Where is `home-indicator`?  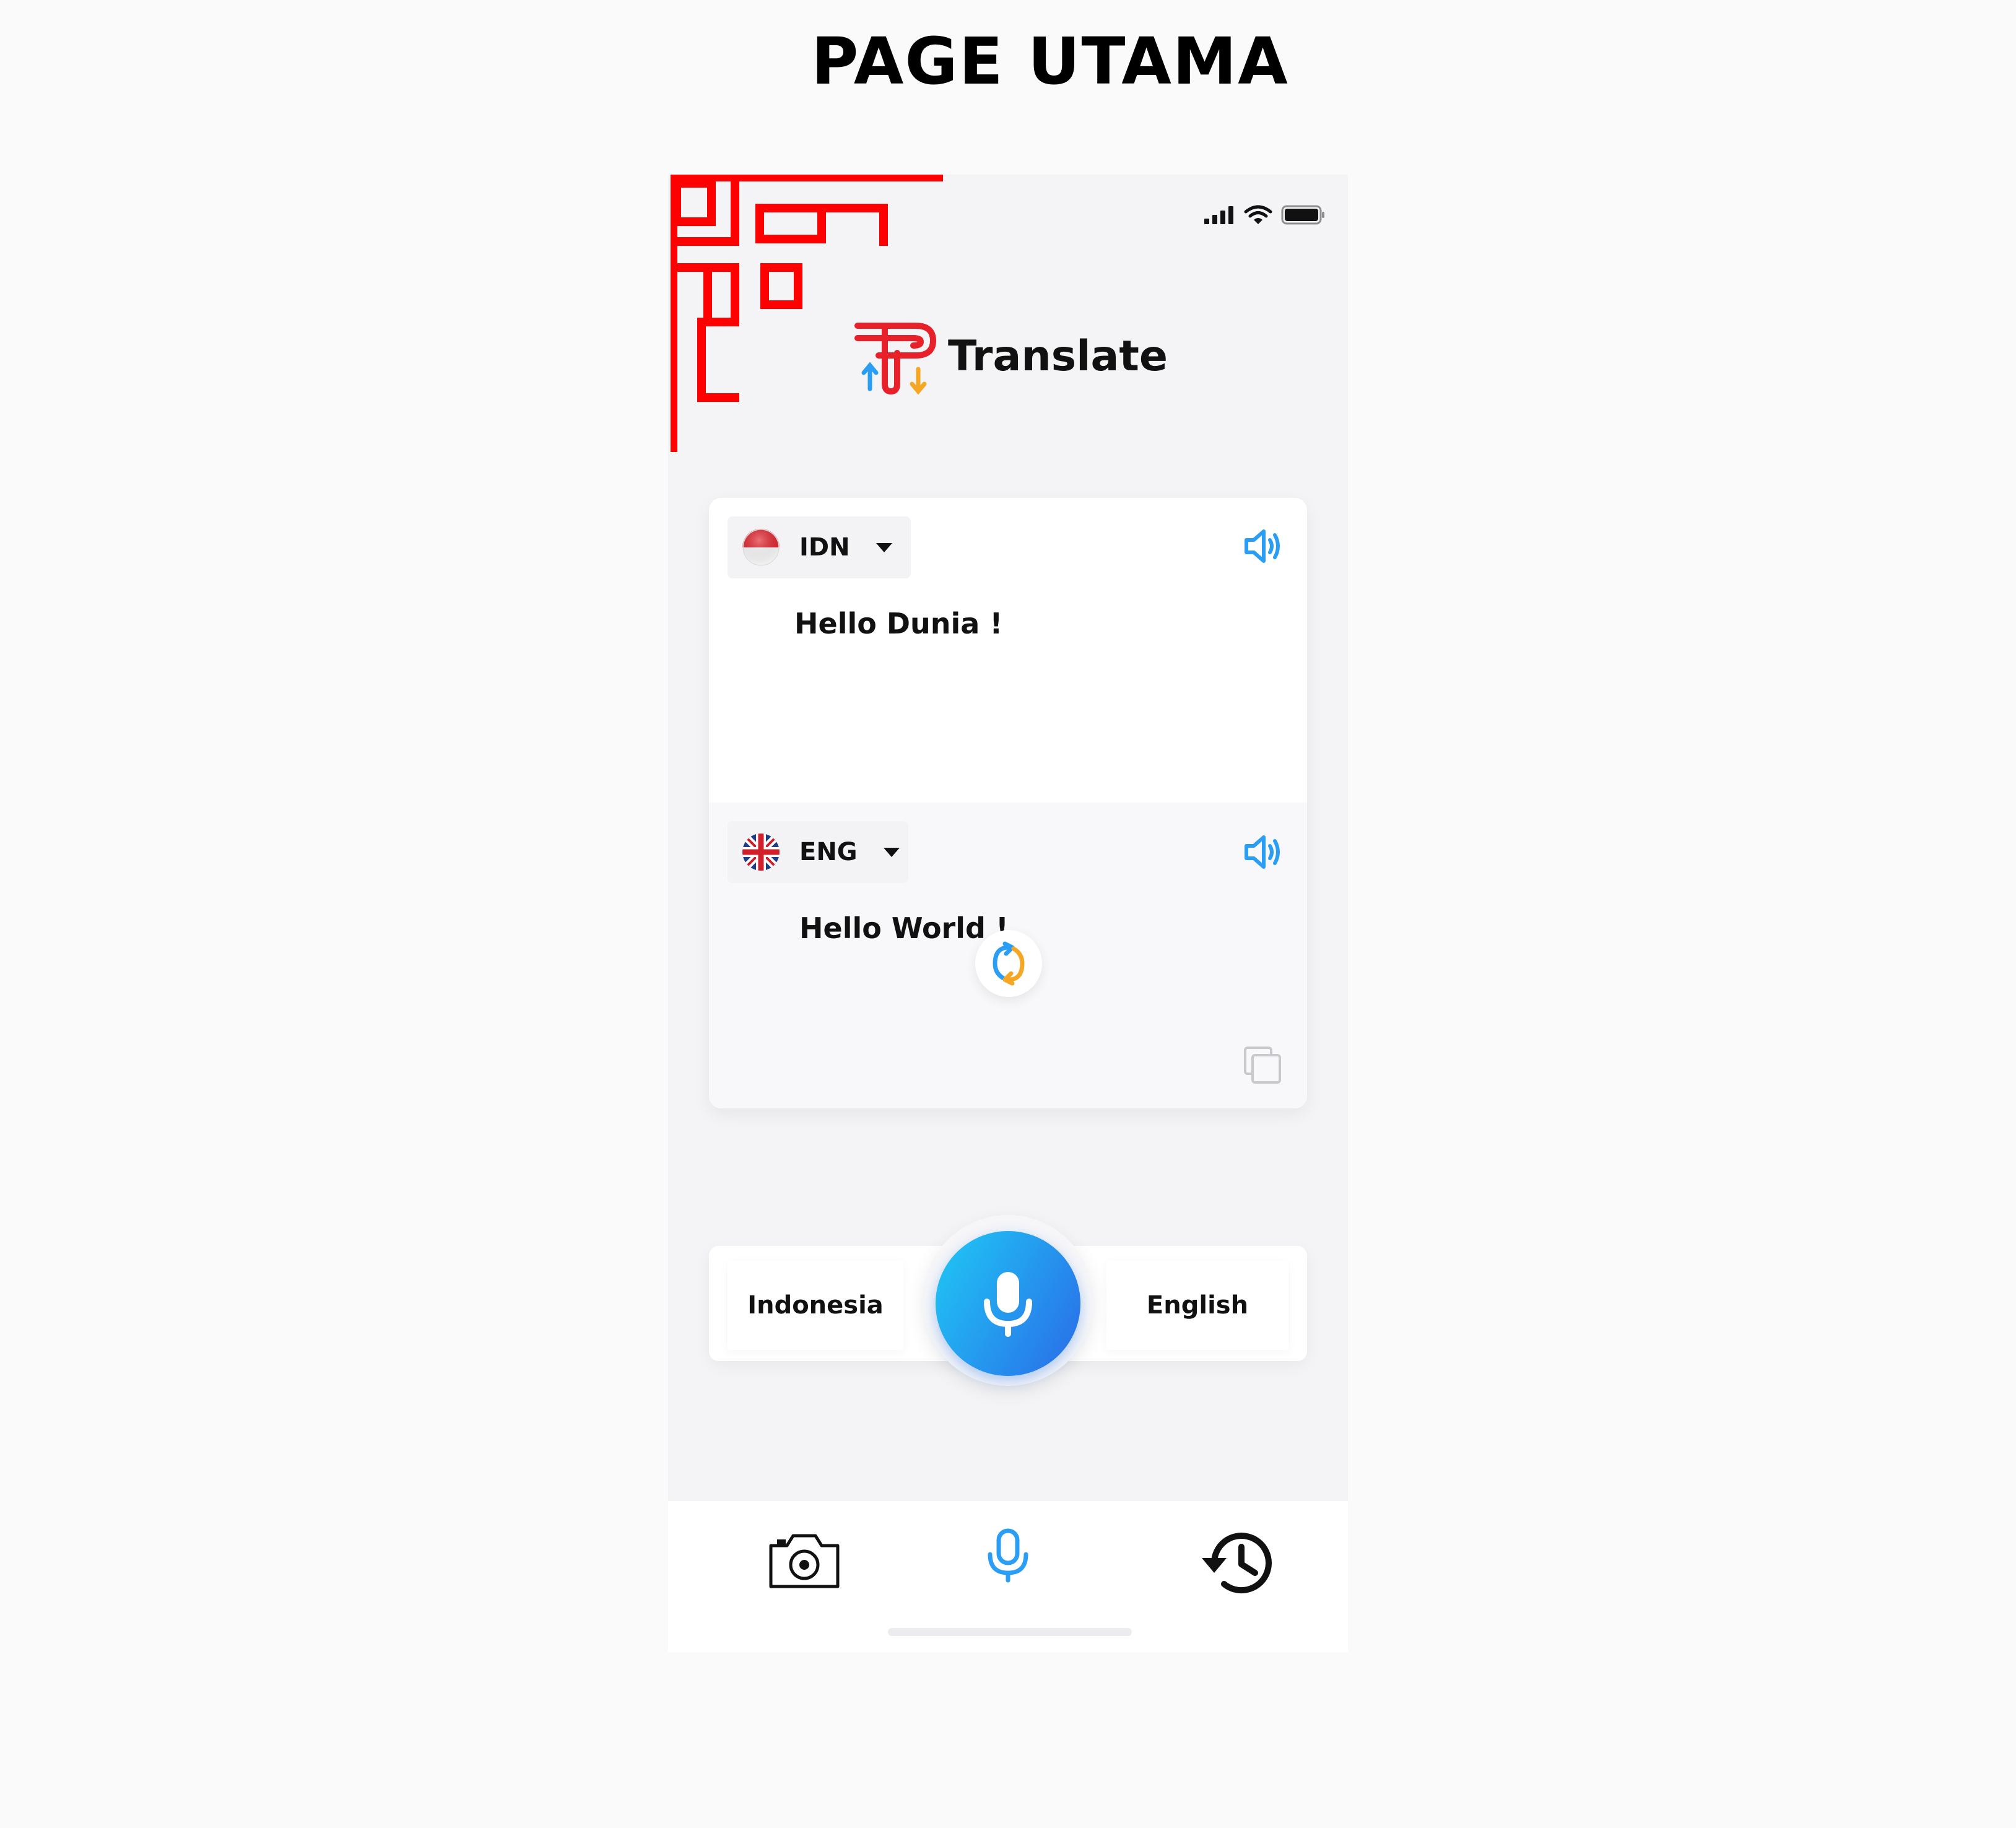 home-indicator is located at coordinates (1010, 1632).